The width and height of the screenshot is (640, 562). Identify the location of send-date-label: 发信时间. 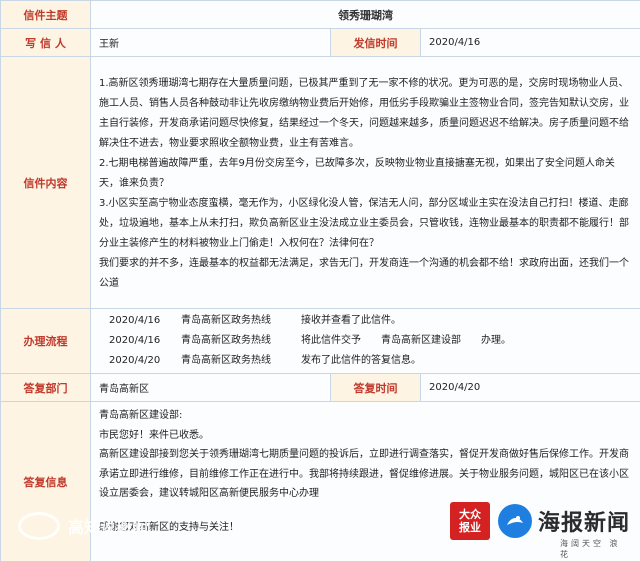
(376, 43).